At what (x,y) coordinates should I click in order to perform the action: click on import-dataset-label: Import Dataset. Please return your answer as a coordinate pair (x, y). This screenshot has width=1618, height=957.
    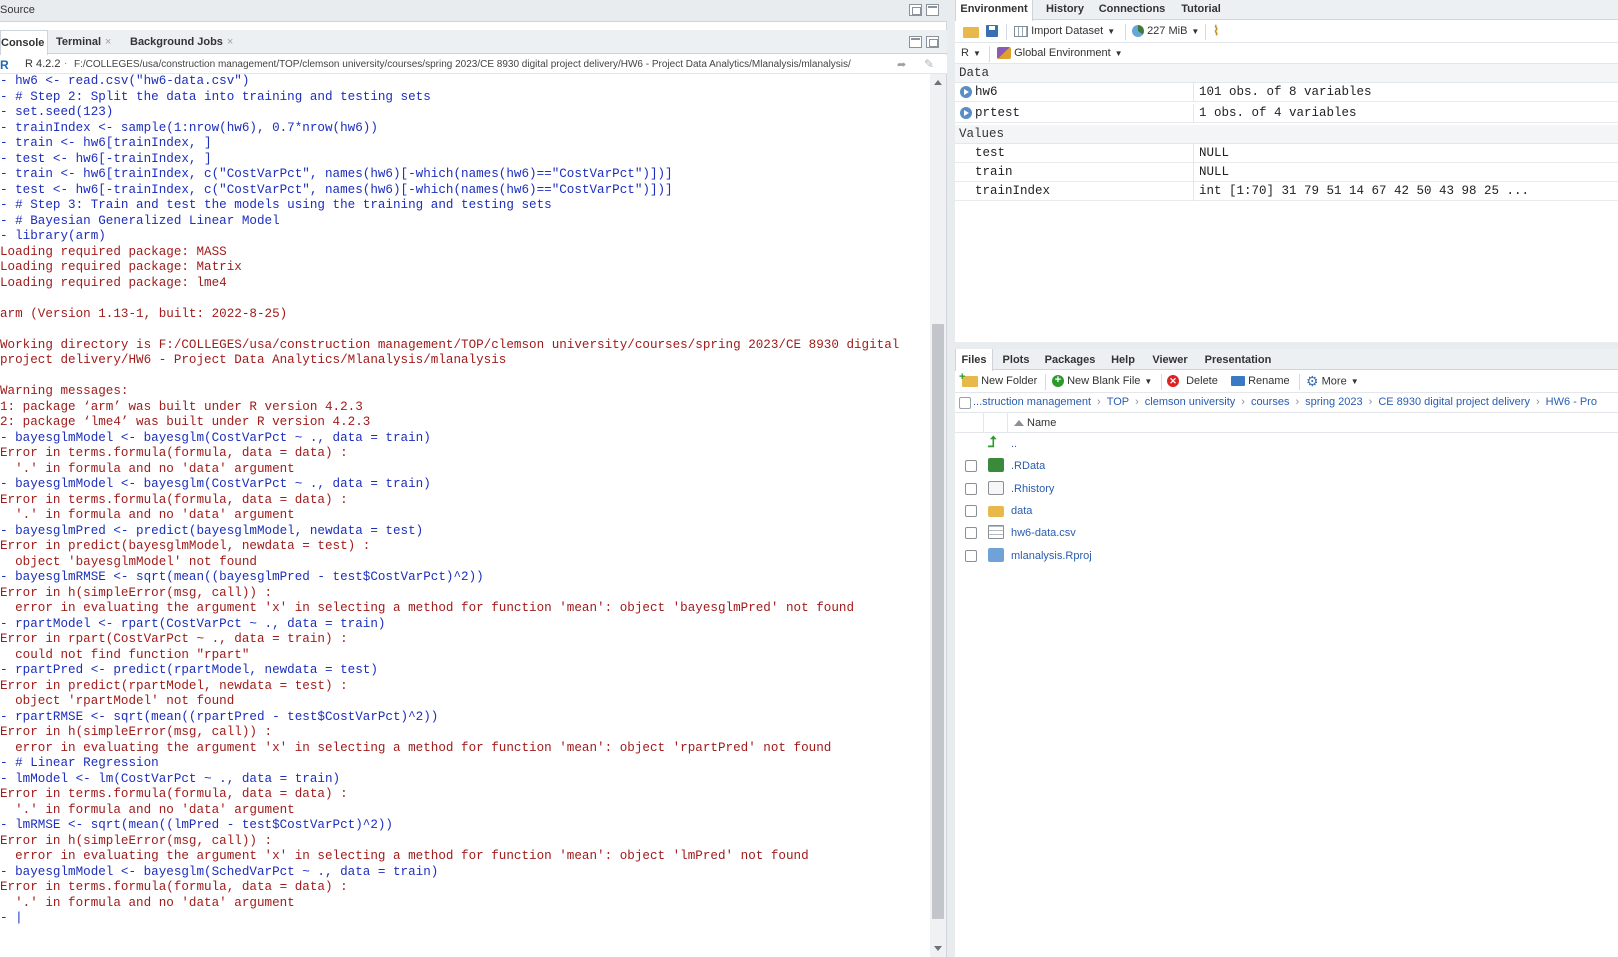
    Looking at the image, I should click on (1067, 31).